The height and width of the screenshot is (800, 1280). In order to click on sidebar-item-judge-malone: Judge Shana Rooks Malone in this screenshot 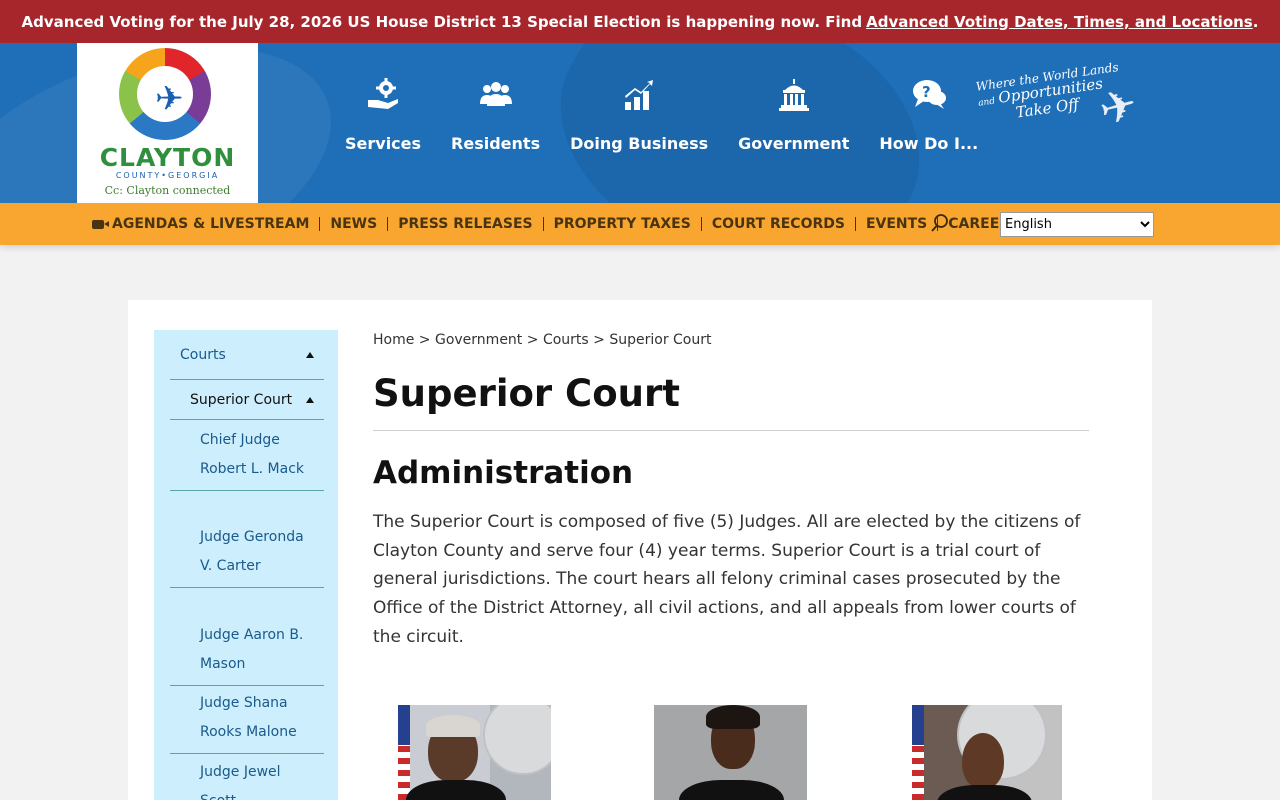, I will do `click(247, 718)`.